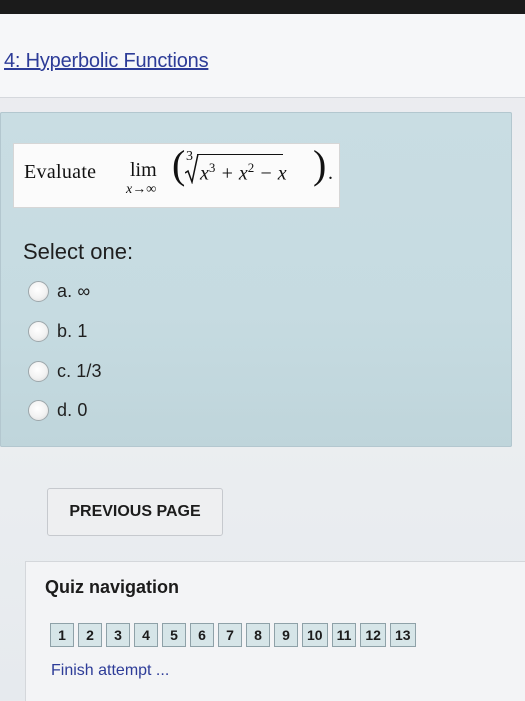 The image size is (525, 701). Describe the element at coordinates (135, 512) in the screenshot. I see `previous-page-button: PREVIOUS PAGE` at that location.